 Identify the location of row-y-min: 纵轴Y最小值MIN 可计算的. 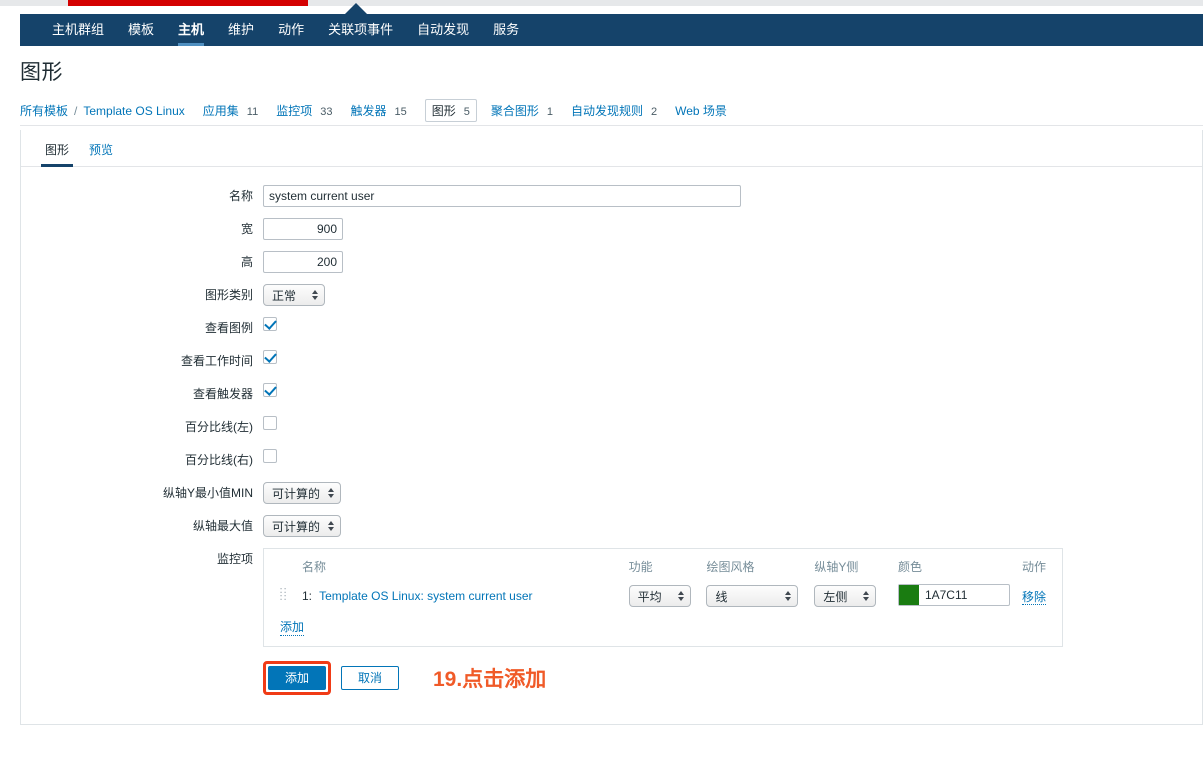
(611, 493).